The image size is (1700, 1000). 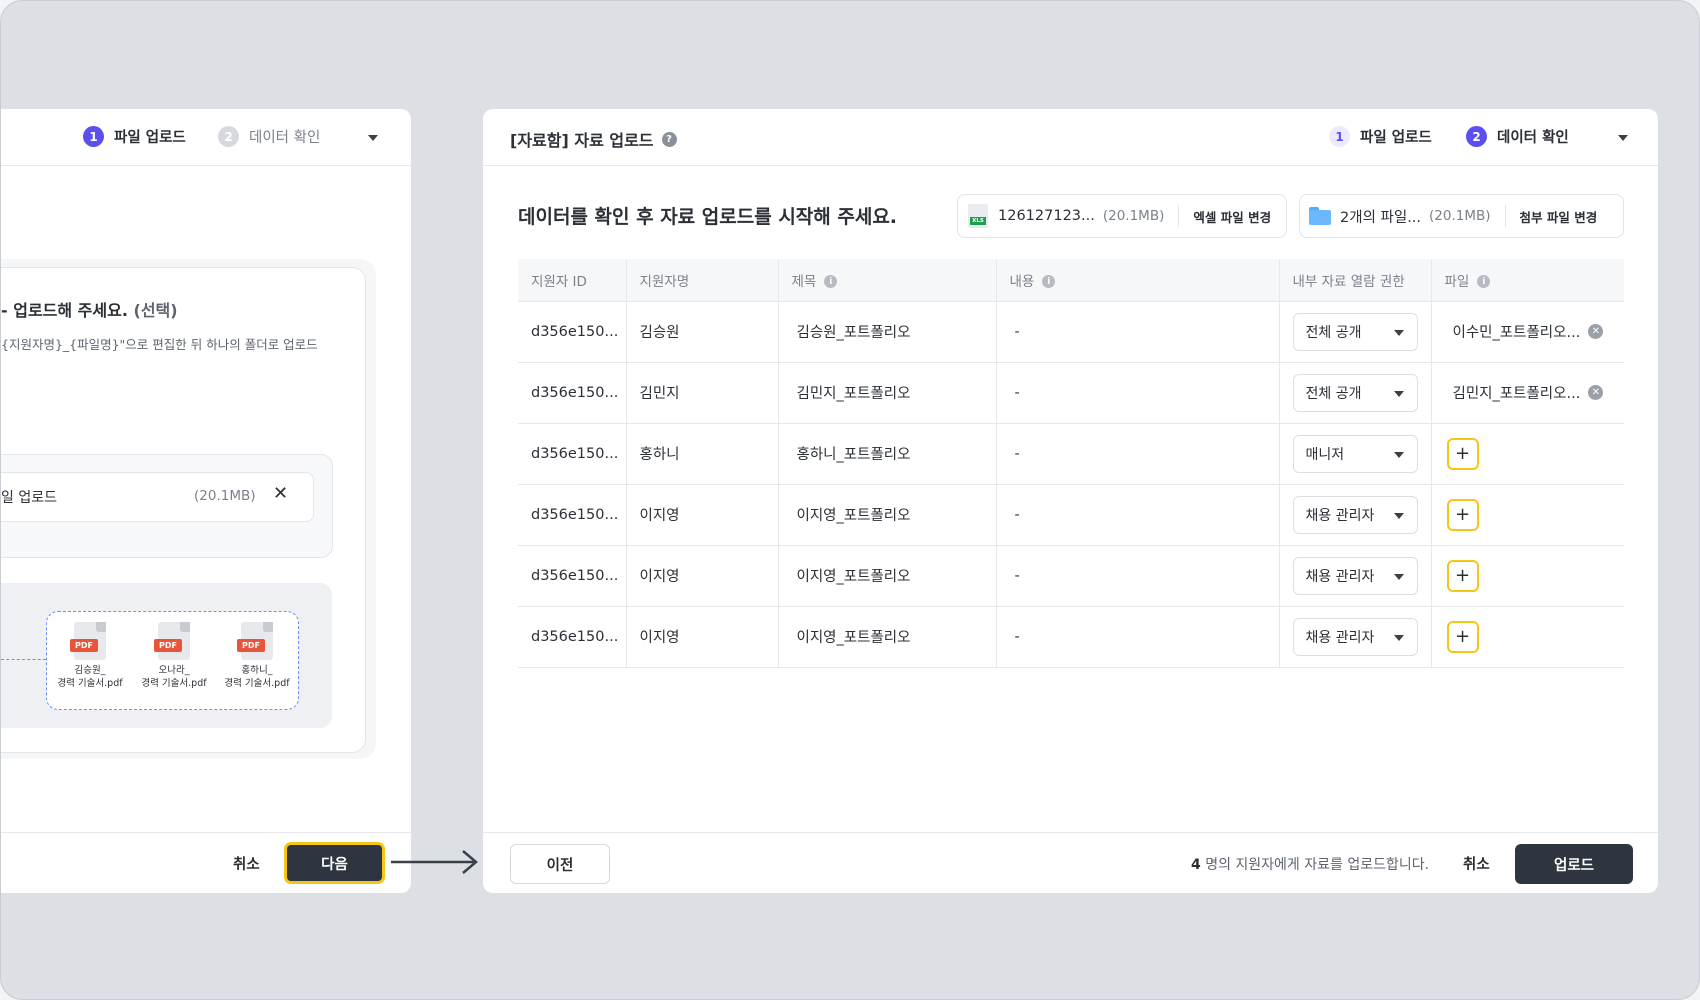 What do you see at coordinates (1476, 136) in the screenshot?
I see `step-number: 2` at bounding box center [1476, 136].